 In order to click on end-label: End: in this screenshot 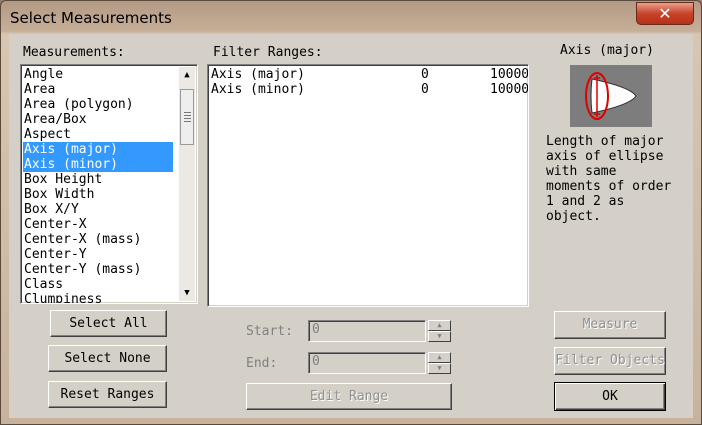, I will do `click(262, 363)`.